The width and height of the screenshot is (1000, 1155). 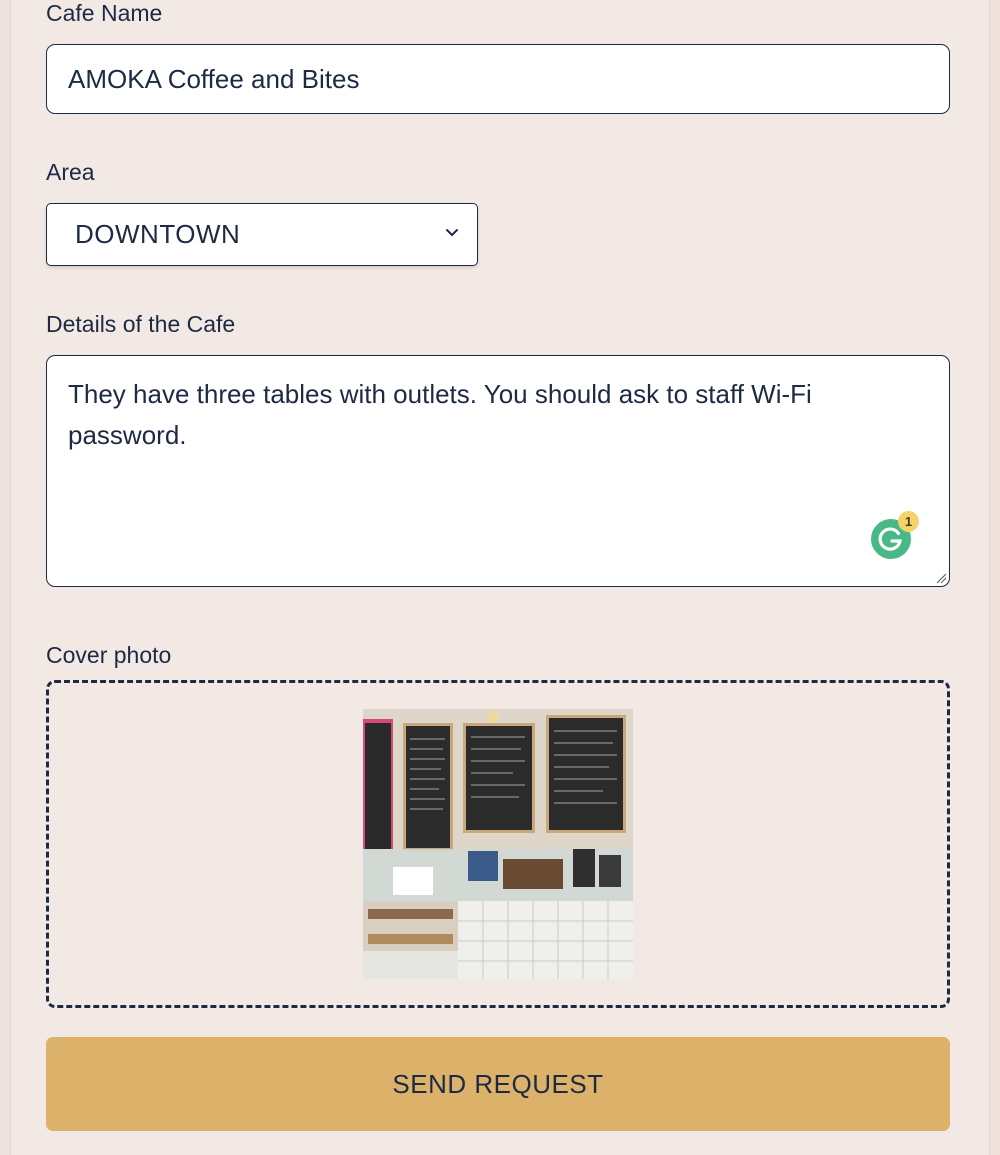 What do you see at coordinates (941, 578) in the screenshot?
I see `resize-handle-icon` at bounding box center [941, 578].